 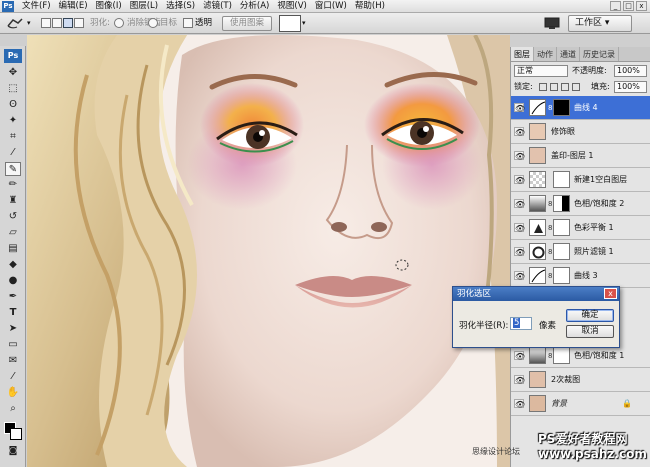 What do you see at coordinates (580, 204) in the screenshot?
I see `layer-row: 👁 8 色相/饱和度 2` at bounding box center [580, 204].